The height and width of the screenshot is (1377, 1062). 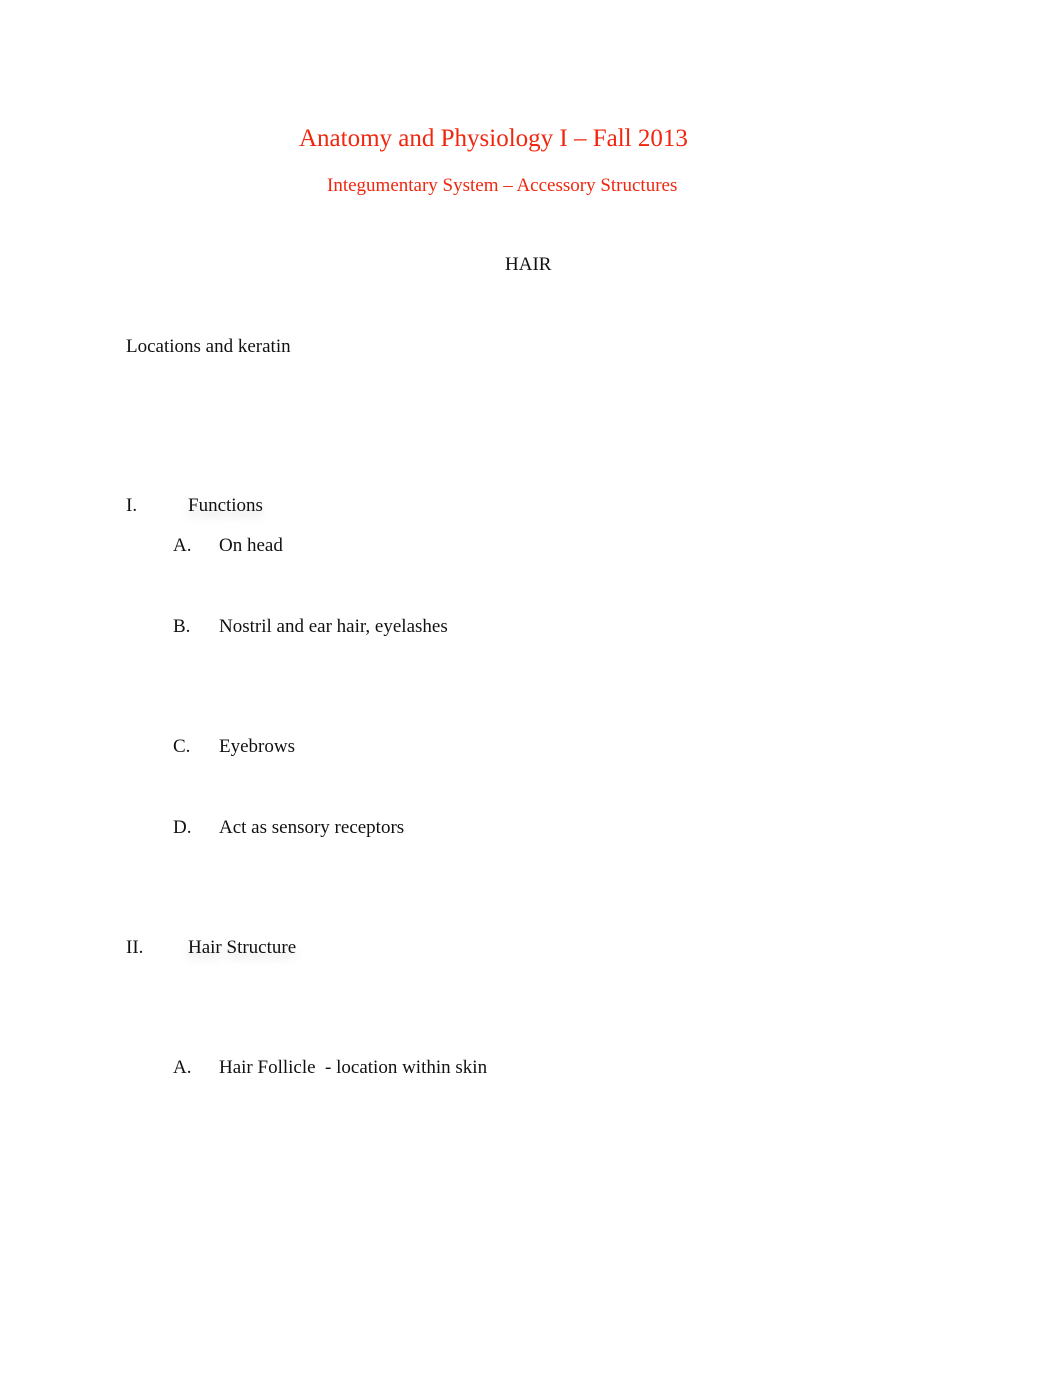 I want to click on document-title: Anatomy and Physiology I – Fall 2013, so click(x=493, y=138).